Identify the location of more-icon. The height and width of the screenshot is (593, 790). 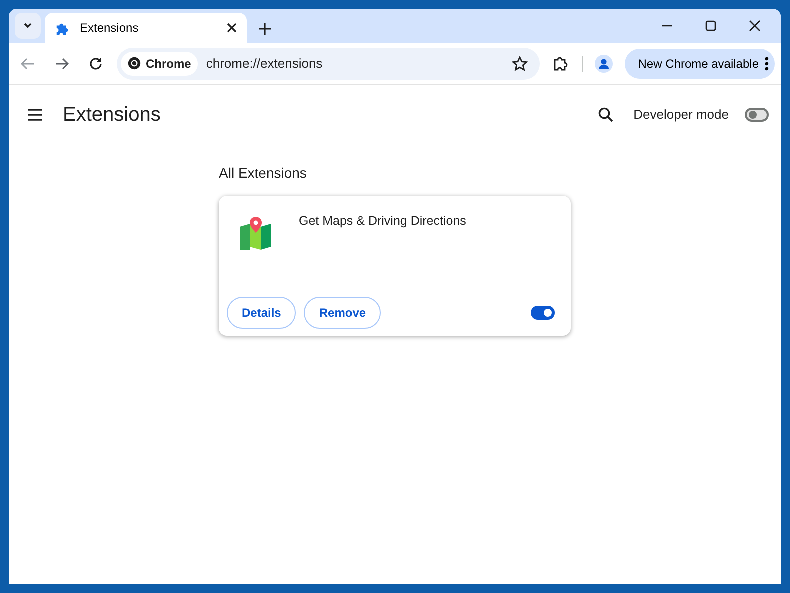
(767, 63).